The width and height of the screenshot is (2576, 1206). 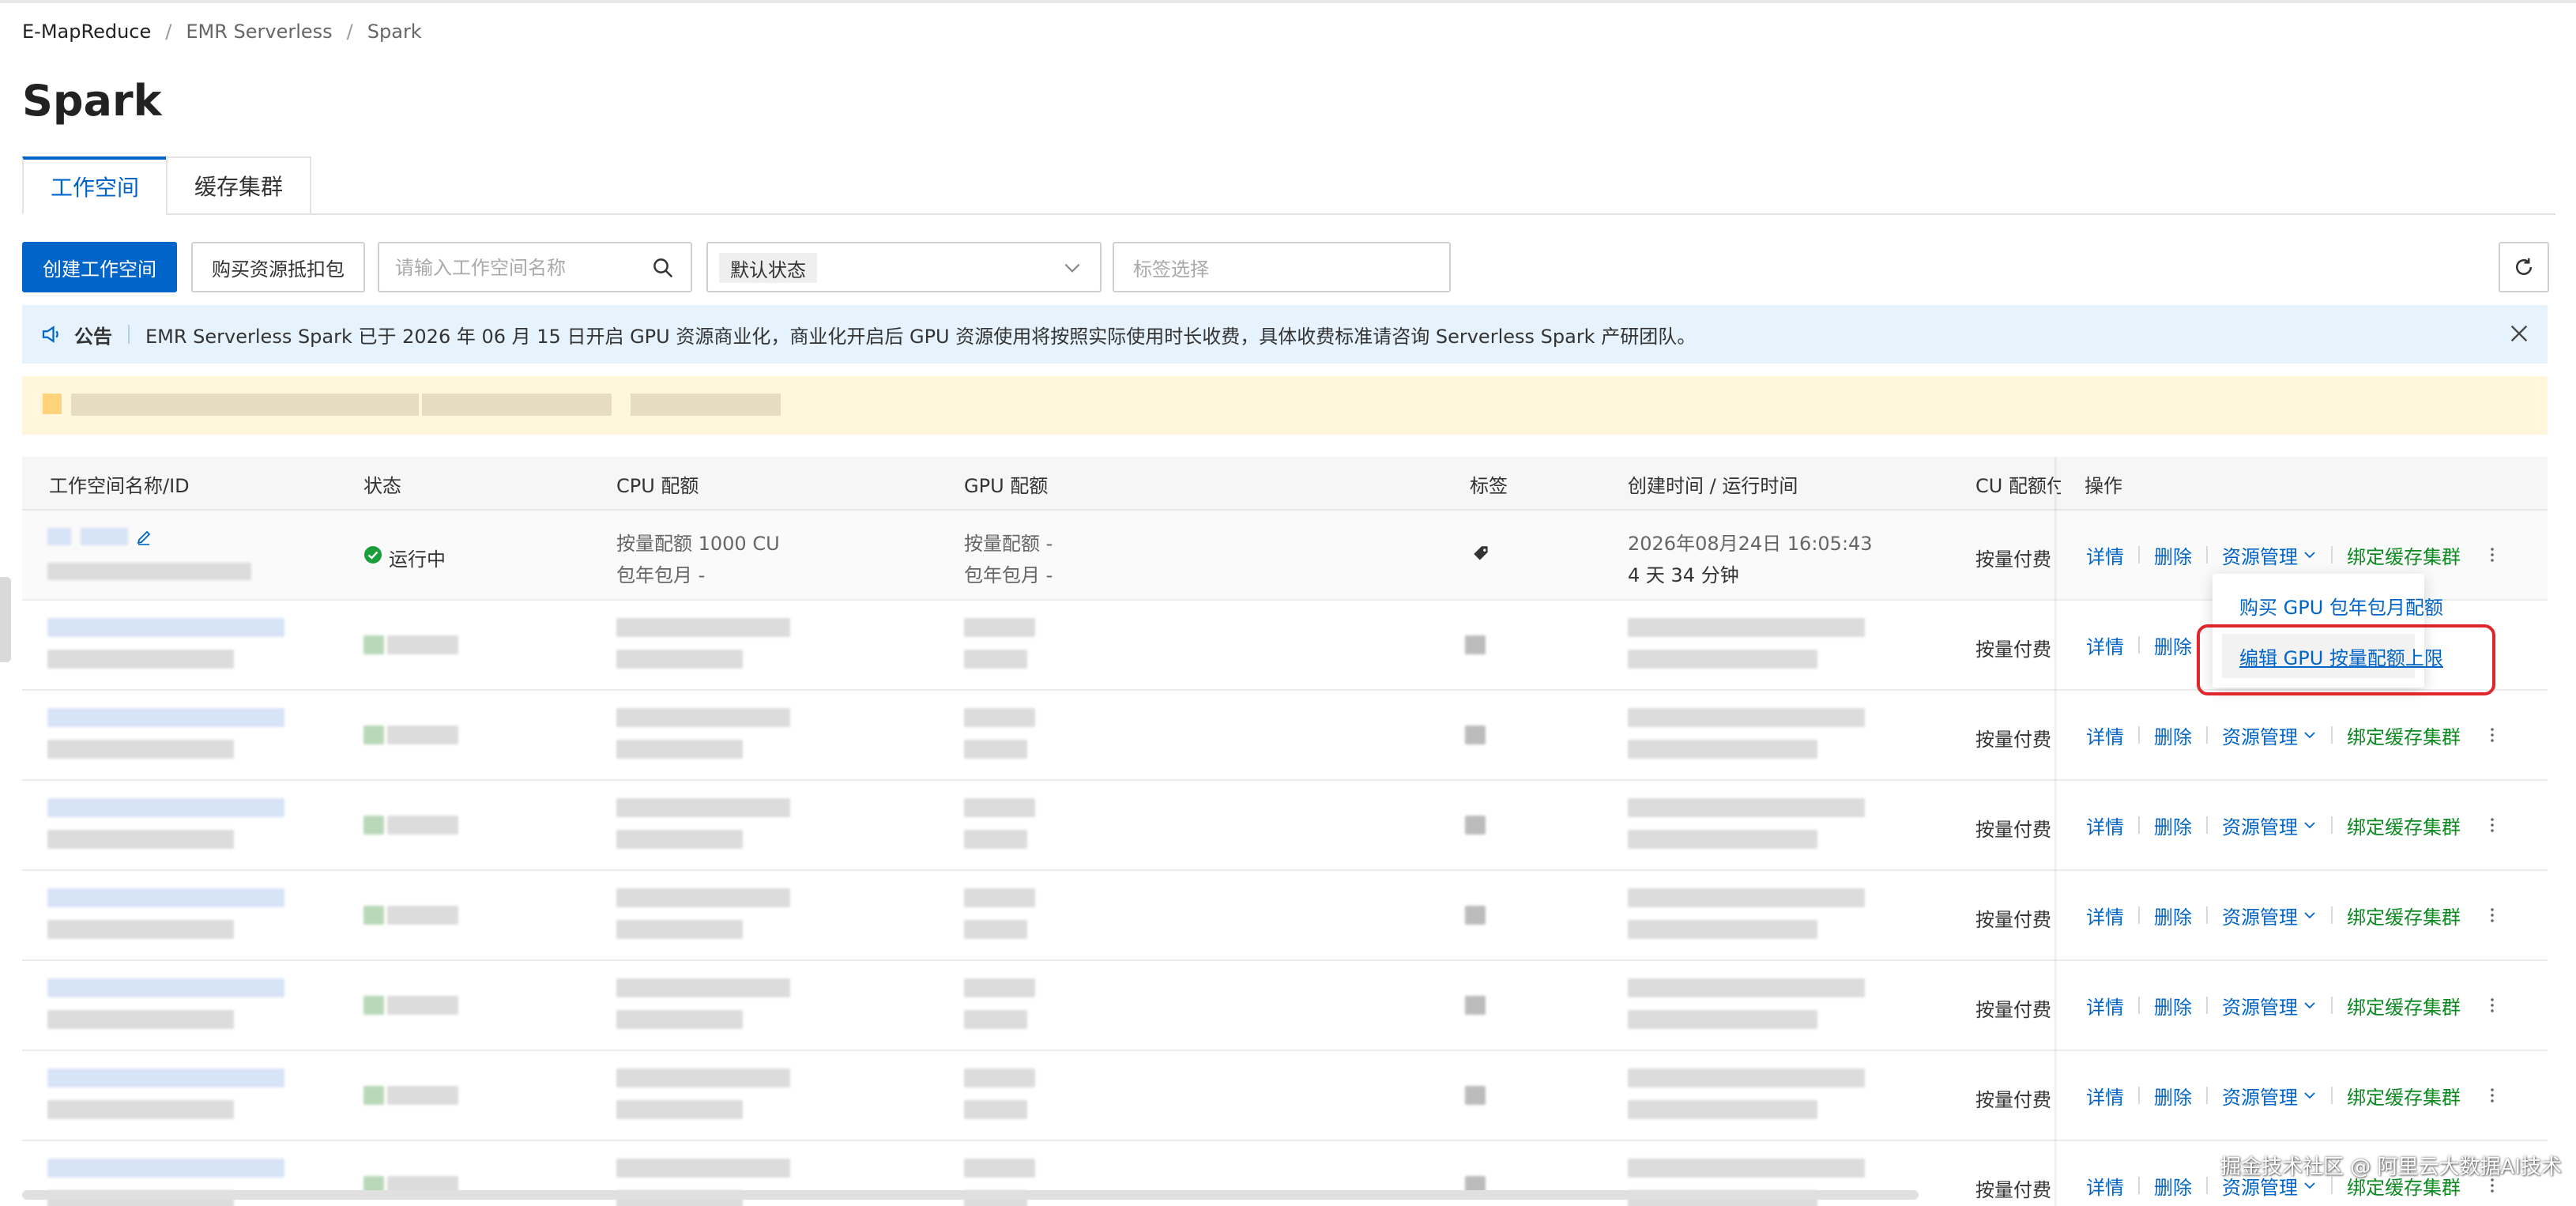 I want to click on breadcrumb-serverless: EMR Serverless, so click(x=259, y=32).